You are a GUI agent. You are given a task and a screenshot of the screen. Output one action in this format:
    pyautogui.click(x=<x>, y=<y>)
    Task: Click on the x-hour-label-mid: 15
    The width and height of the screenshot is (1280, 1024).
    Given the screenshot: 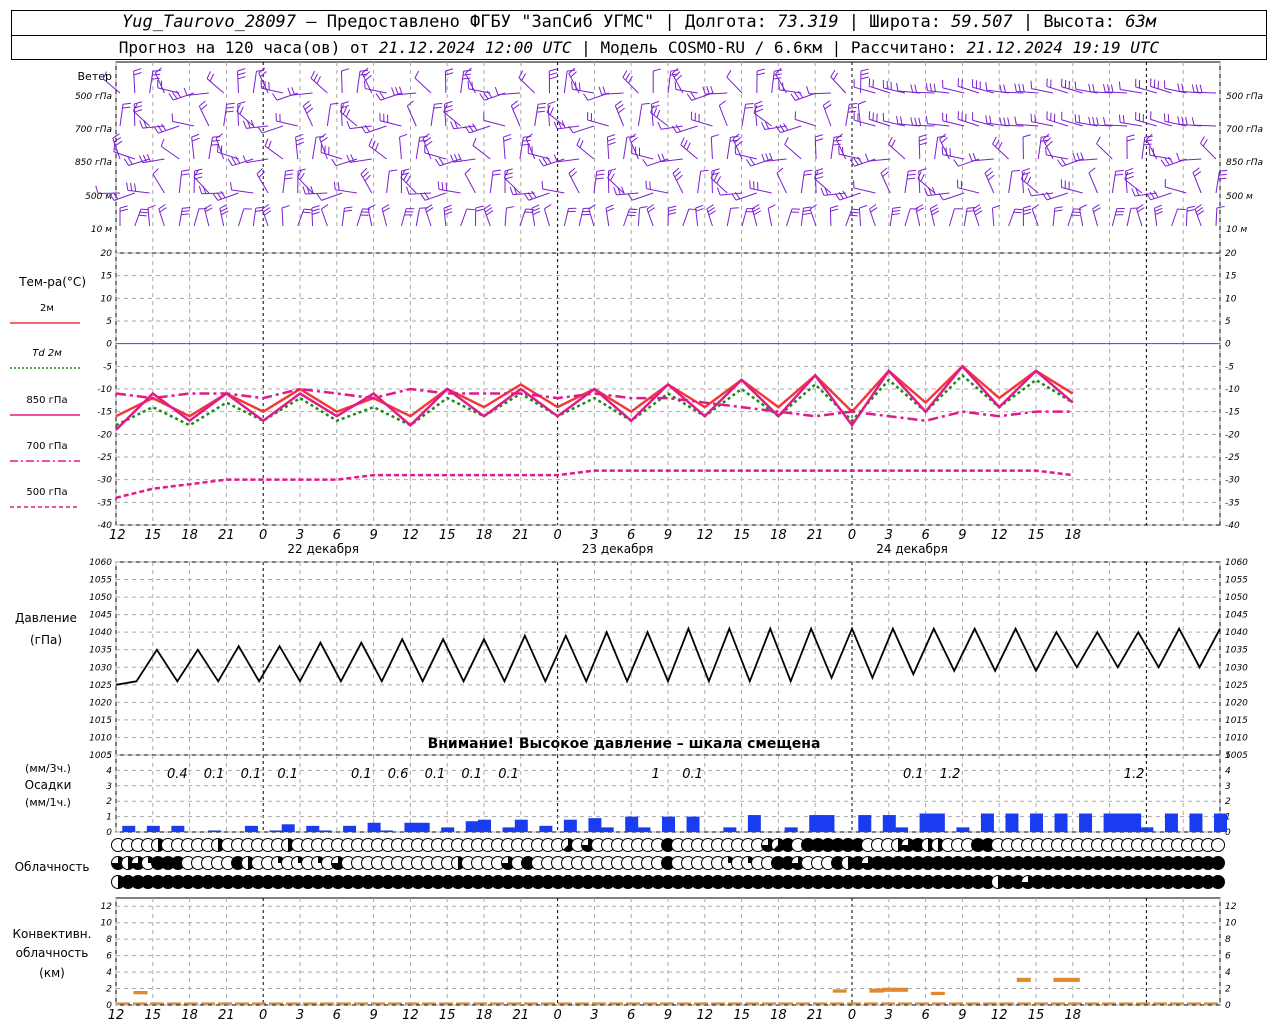 What is the action you would take?
    pyautogui.click(x=153, y=535)
    